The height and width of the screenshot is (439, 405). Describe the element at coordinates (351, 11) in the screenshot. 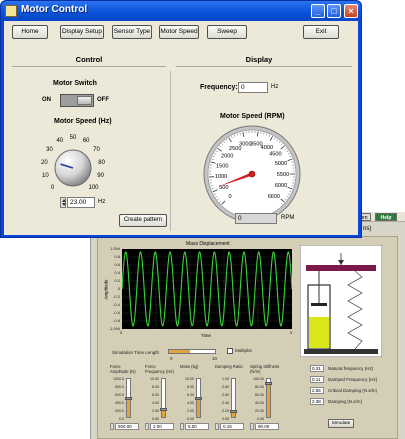

I see `close-icon: ×` at that location.